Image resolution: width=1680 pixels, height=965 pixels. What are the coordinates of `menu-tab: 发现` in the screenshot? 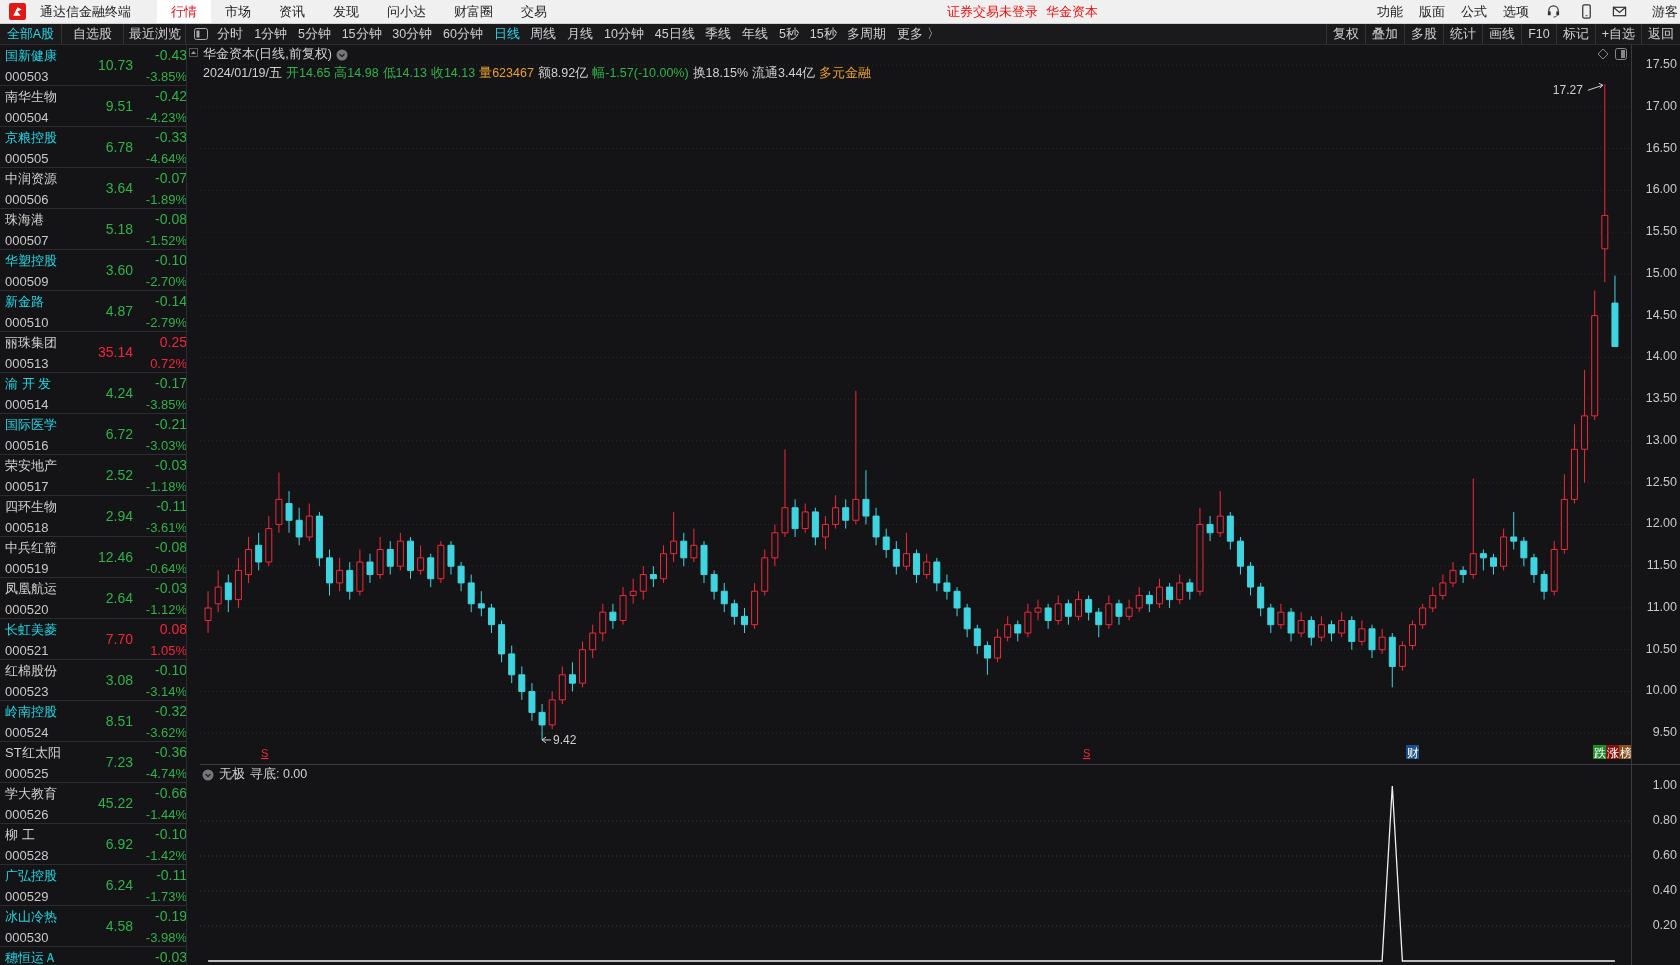 It's located at (346, 11).